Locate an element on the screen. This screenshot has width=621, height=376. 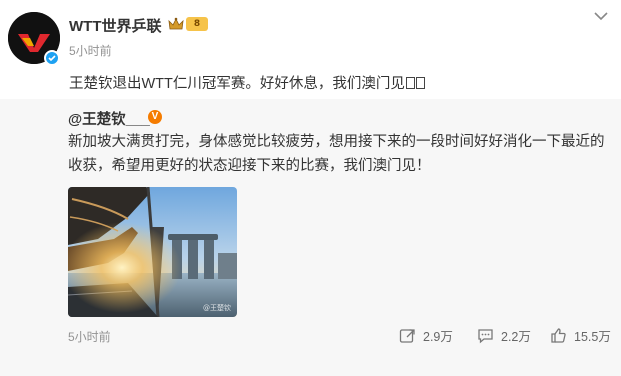
comment-button: 2.2万 is located at coordinates (504, 335).